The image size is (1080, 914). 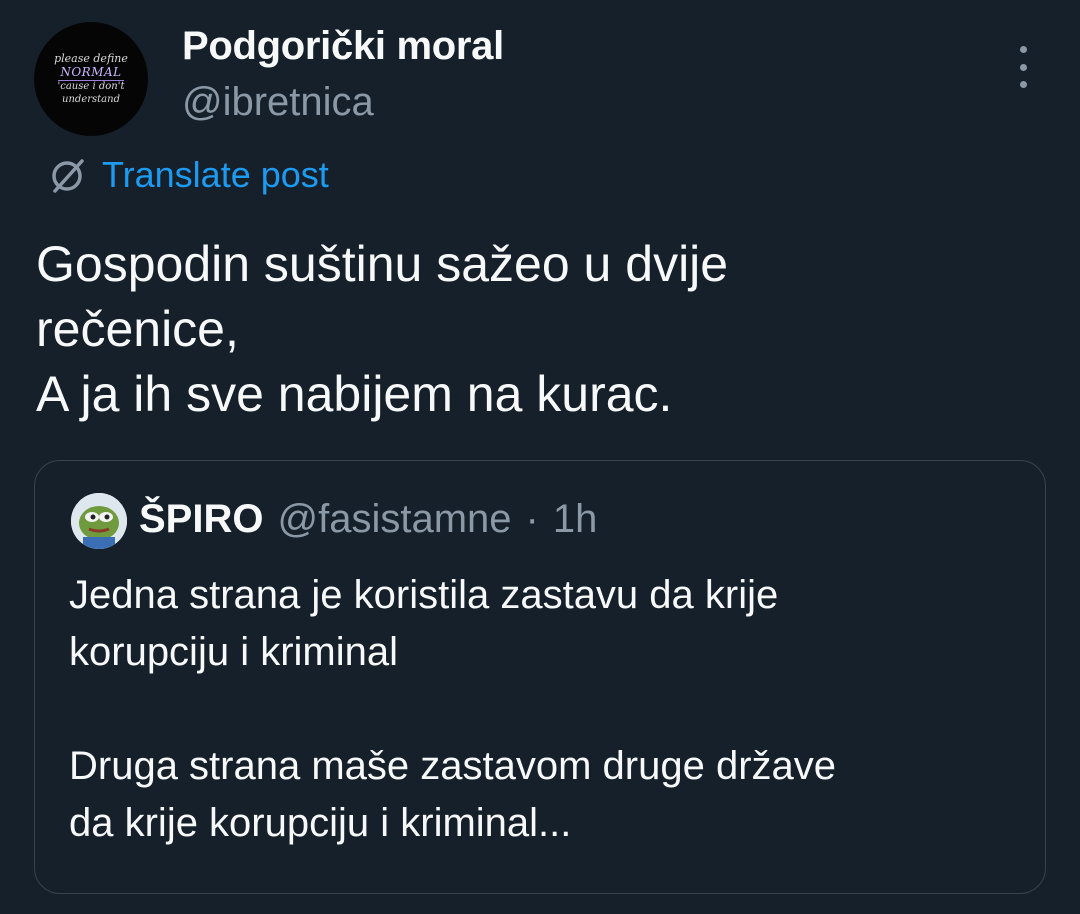 What do you see at coordinates (575, 519) in the screenshot?
I see `quote-timestamp: 1h` at bounding box center [575, 519].